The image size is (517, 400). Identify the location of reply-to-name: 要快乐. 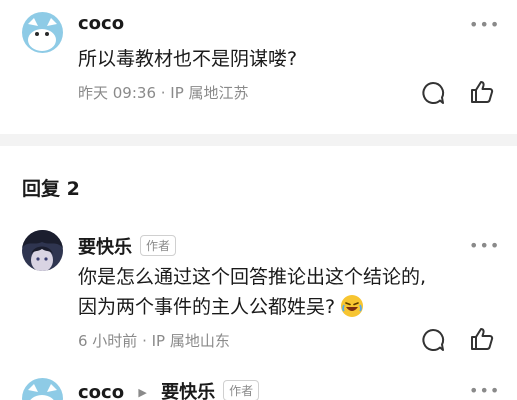
(188, 391).